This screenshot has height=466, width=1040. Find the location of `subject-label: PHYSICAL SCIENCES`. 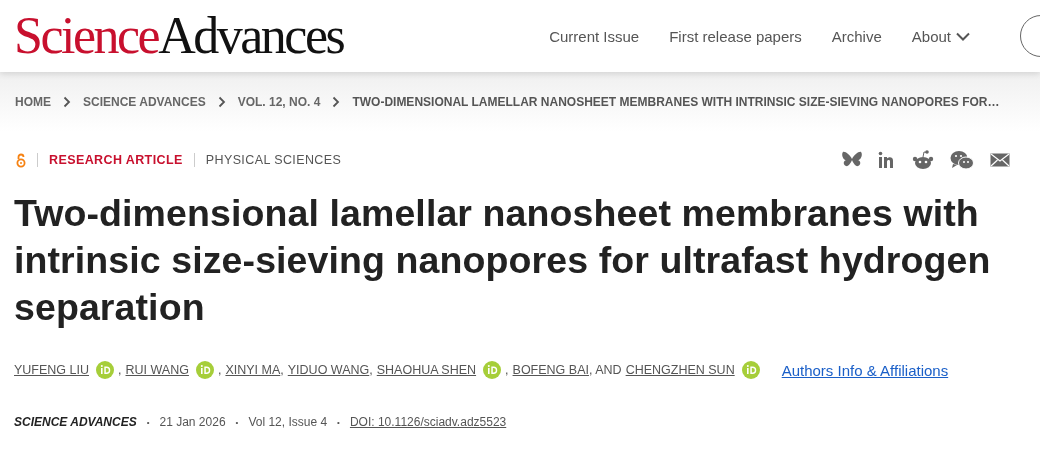

subject-label: PHYSICAL SCIENCES is located at coordinates (273, 160).